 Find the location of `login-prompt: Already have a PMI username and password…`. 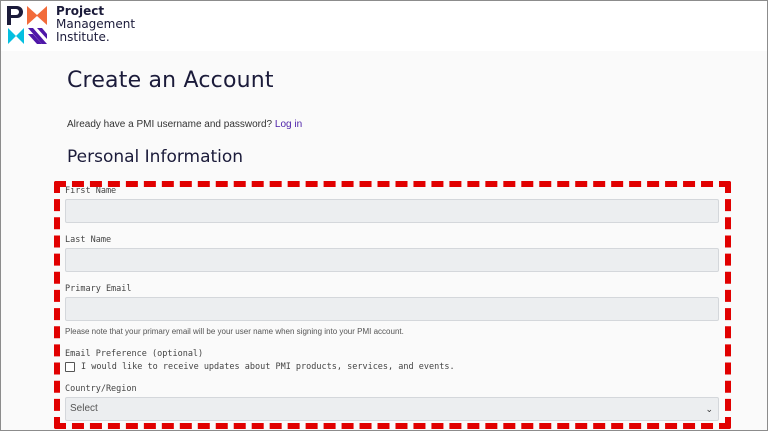

login-prompt: Already have a PMI username and password… is located at coordinates (184, 124).